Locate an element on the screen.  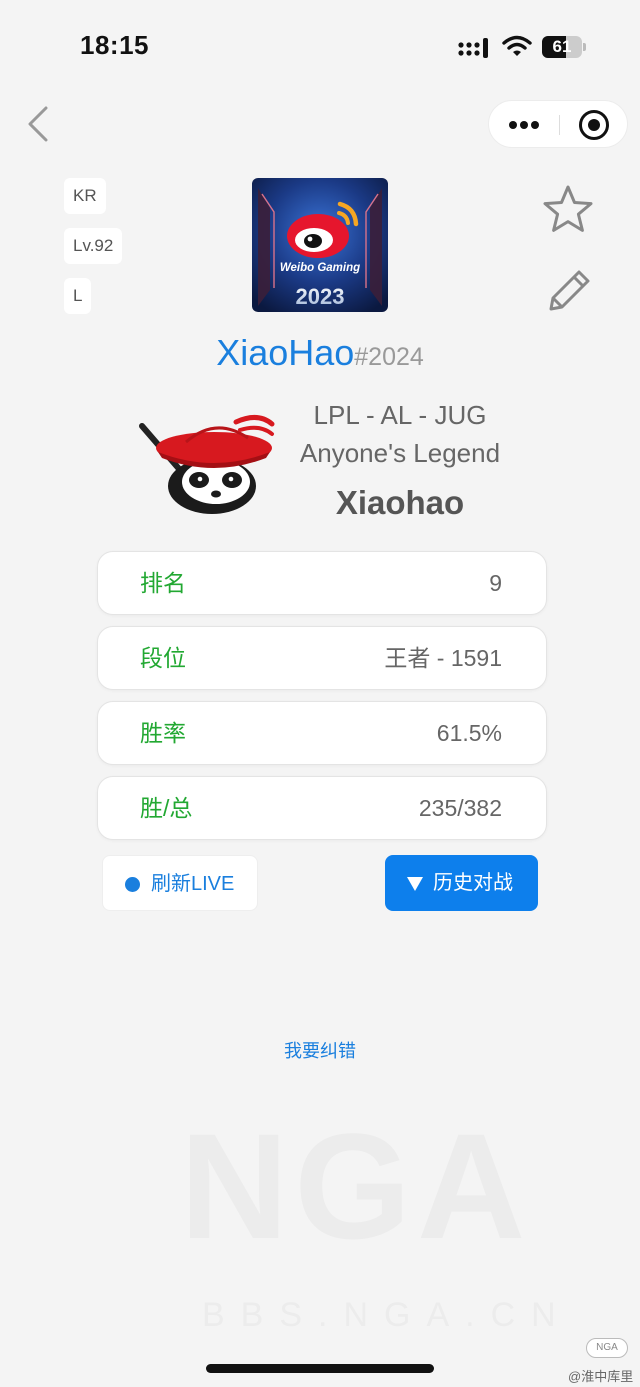
stat-card-wins-total: 胜/总 235/382 is located at coordinates (322, 808).